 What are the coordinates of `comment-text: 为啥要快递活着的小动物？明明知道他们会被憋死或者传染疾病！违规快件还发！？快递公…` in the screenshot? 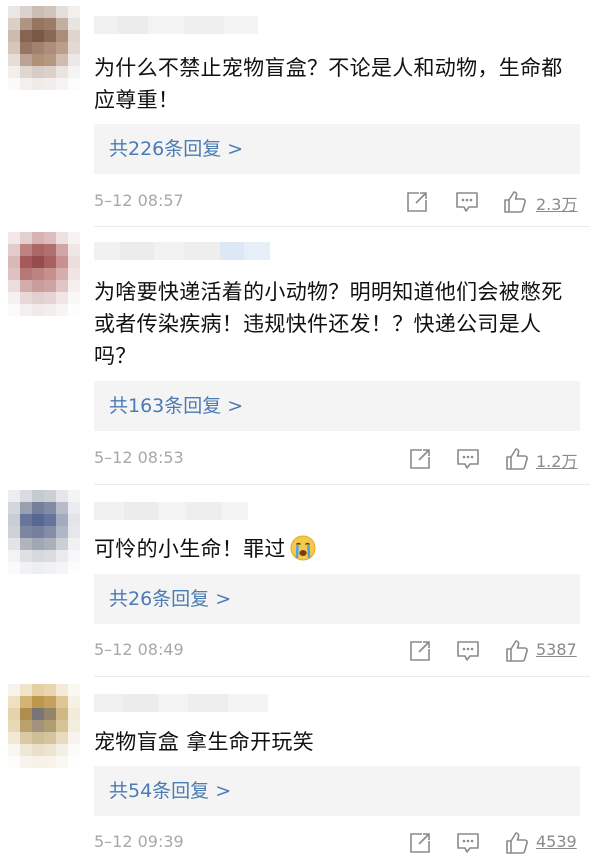 It's located at (328, 324).